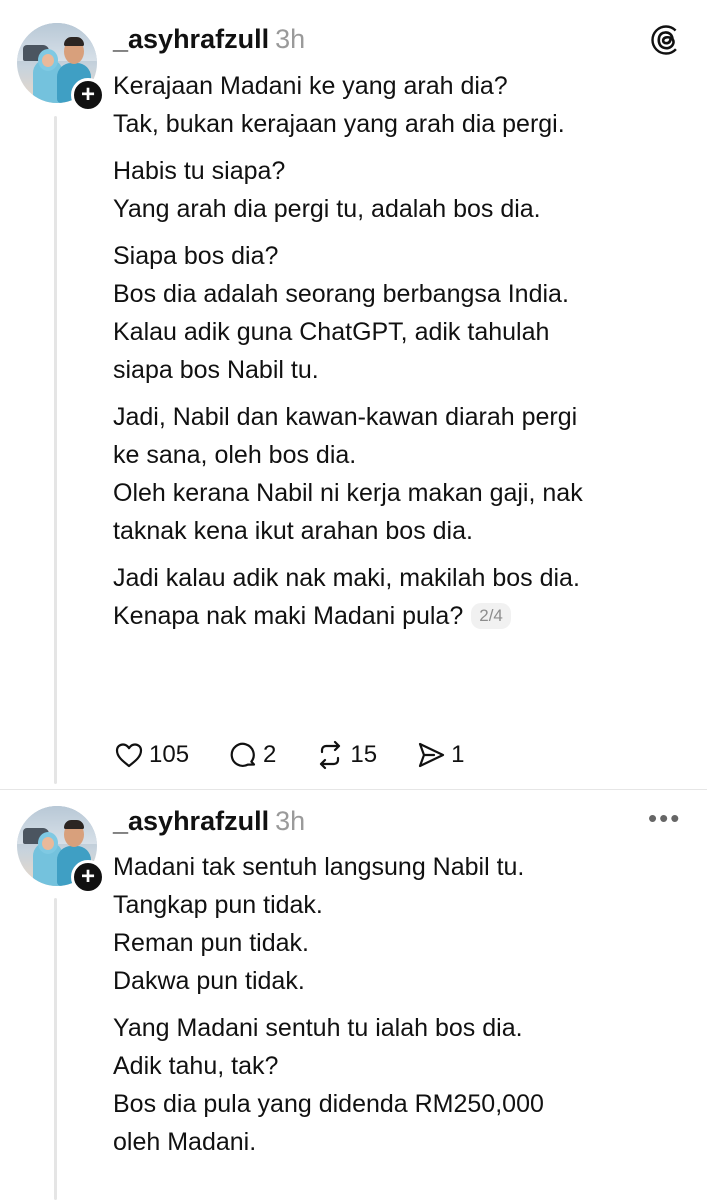  I want to click on post-actions: 105 2 15 1, so click(307, 755).